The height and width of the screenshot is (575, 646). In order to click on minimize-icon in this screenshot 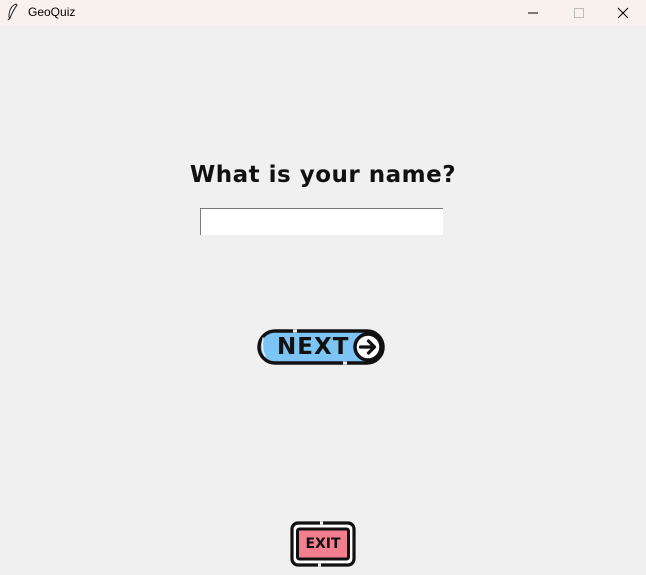, I will do `click(533, 12)`.